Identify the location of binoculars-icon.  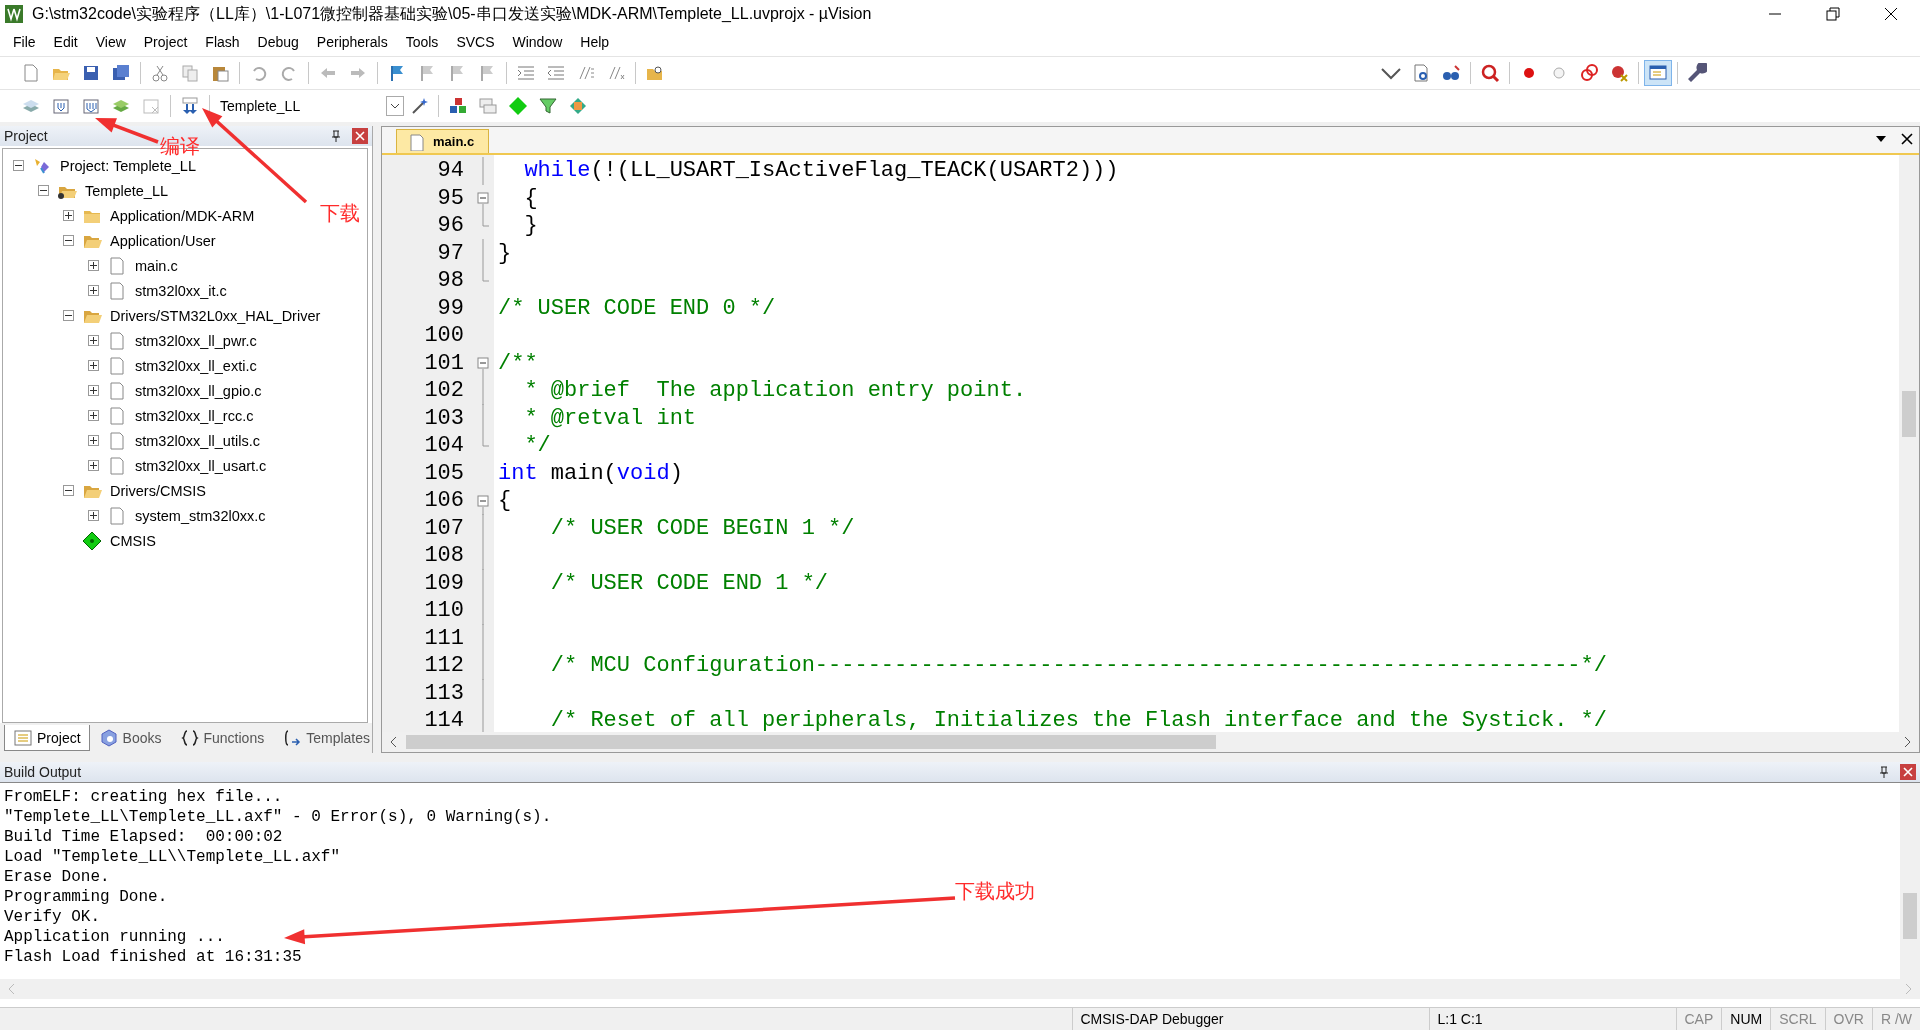
(1451, 73).